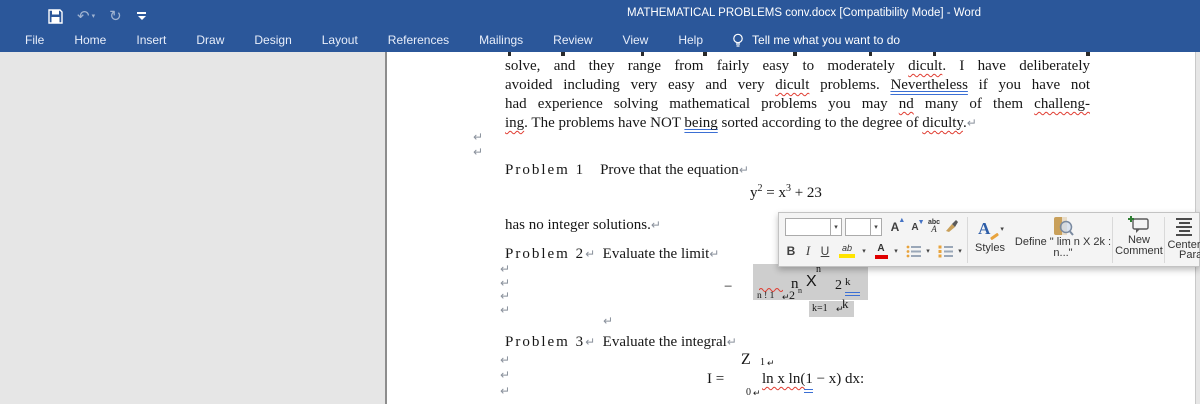  What do you see at coordinates (86, 16) in the screenshot?
I see `undo-button: ↶ ▾` at bounding box center [86, 16].